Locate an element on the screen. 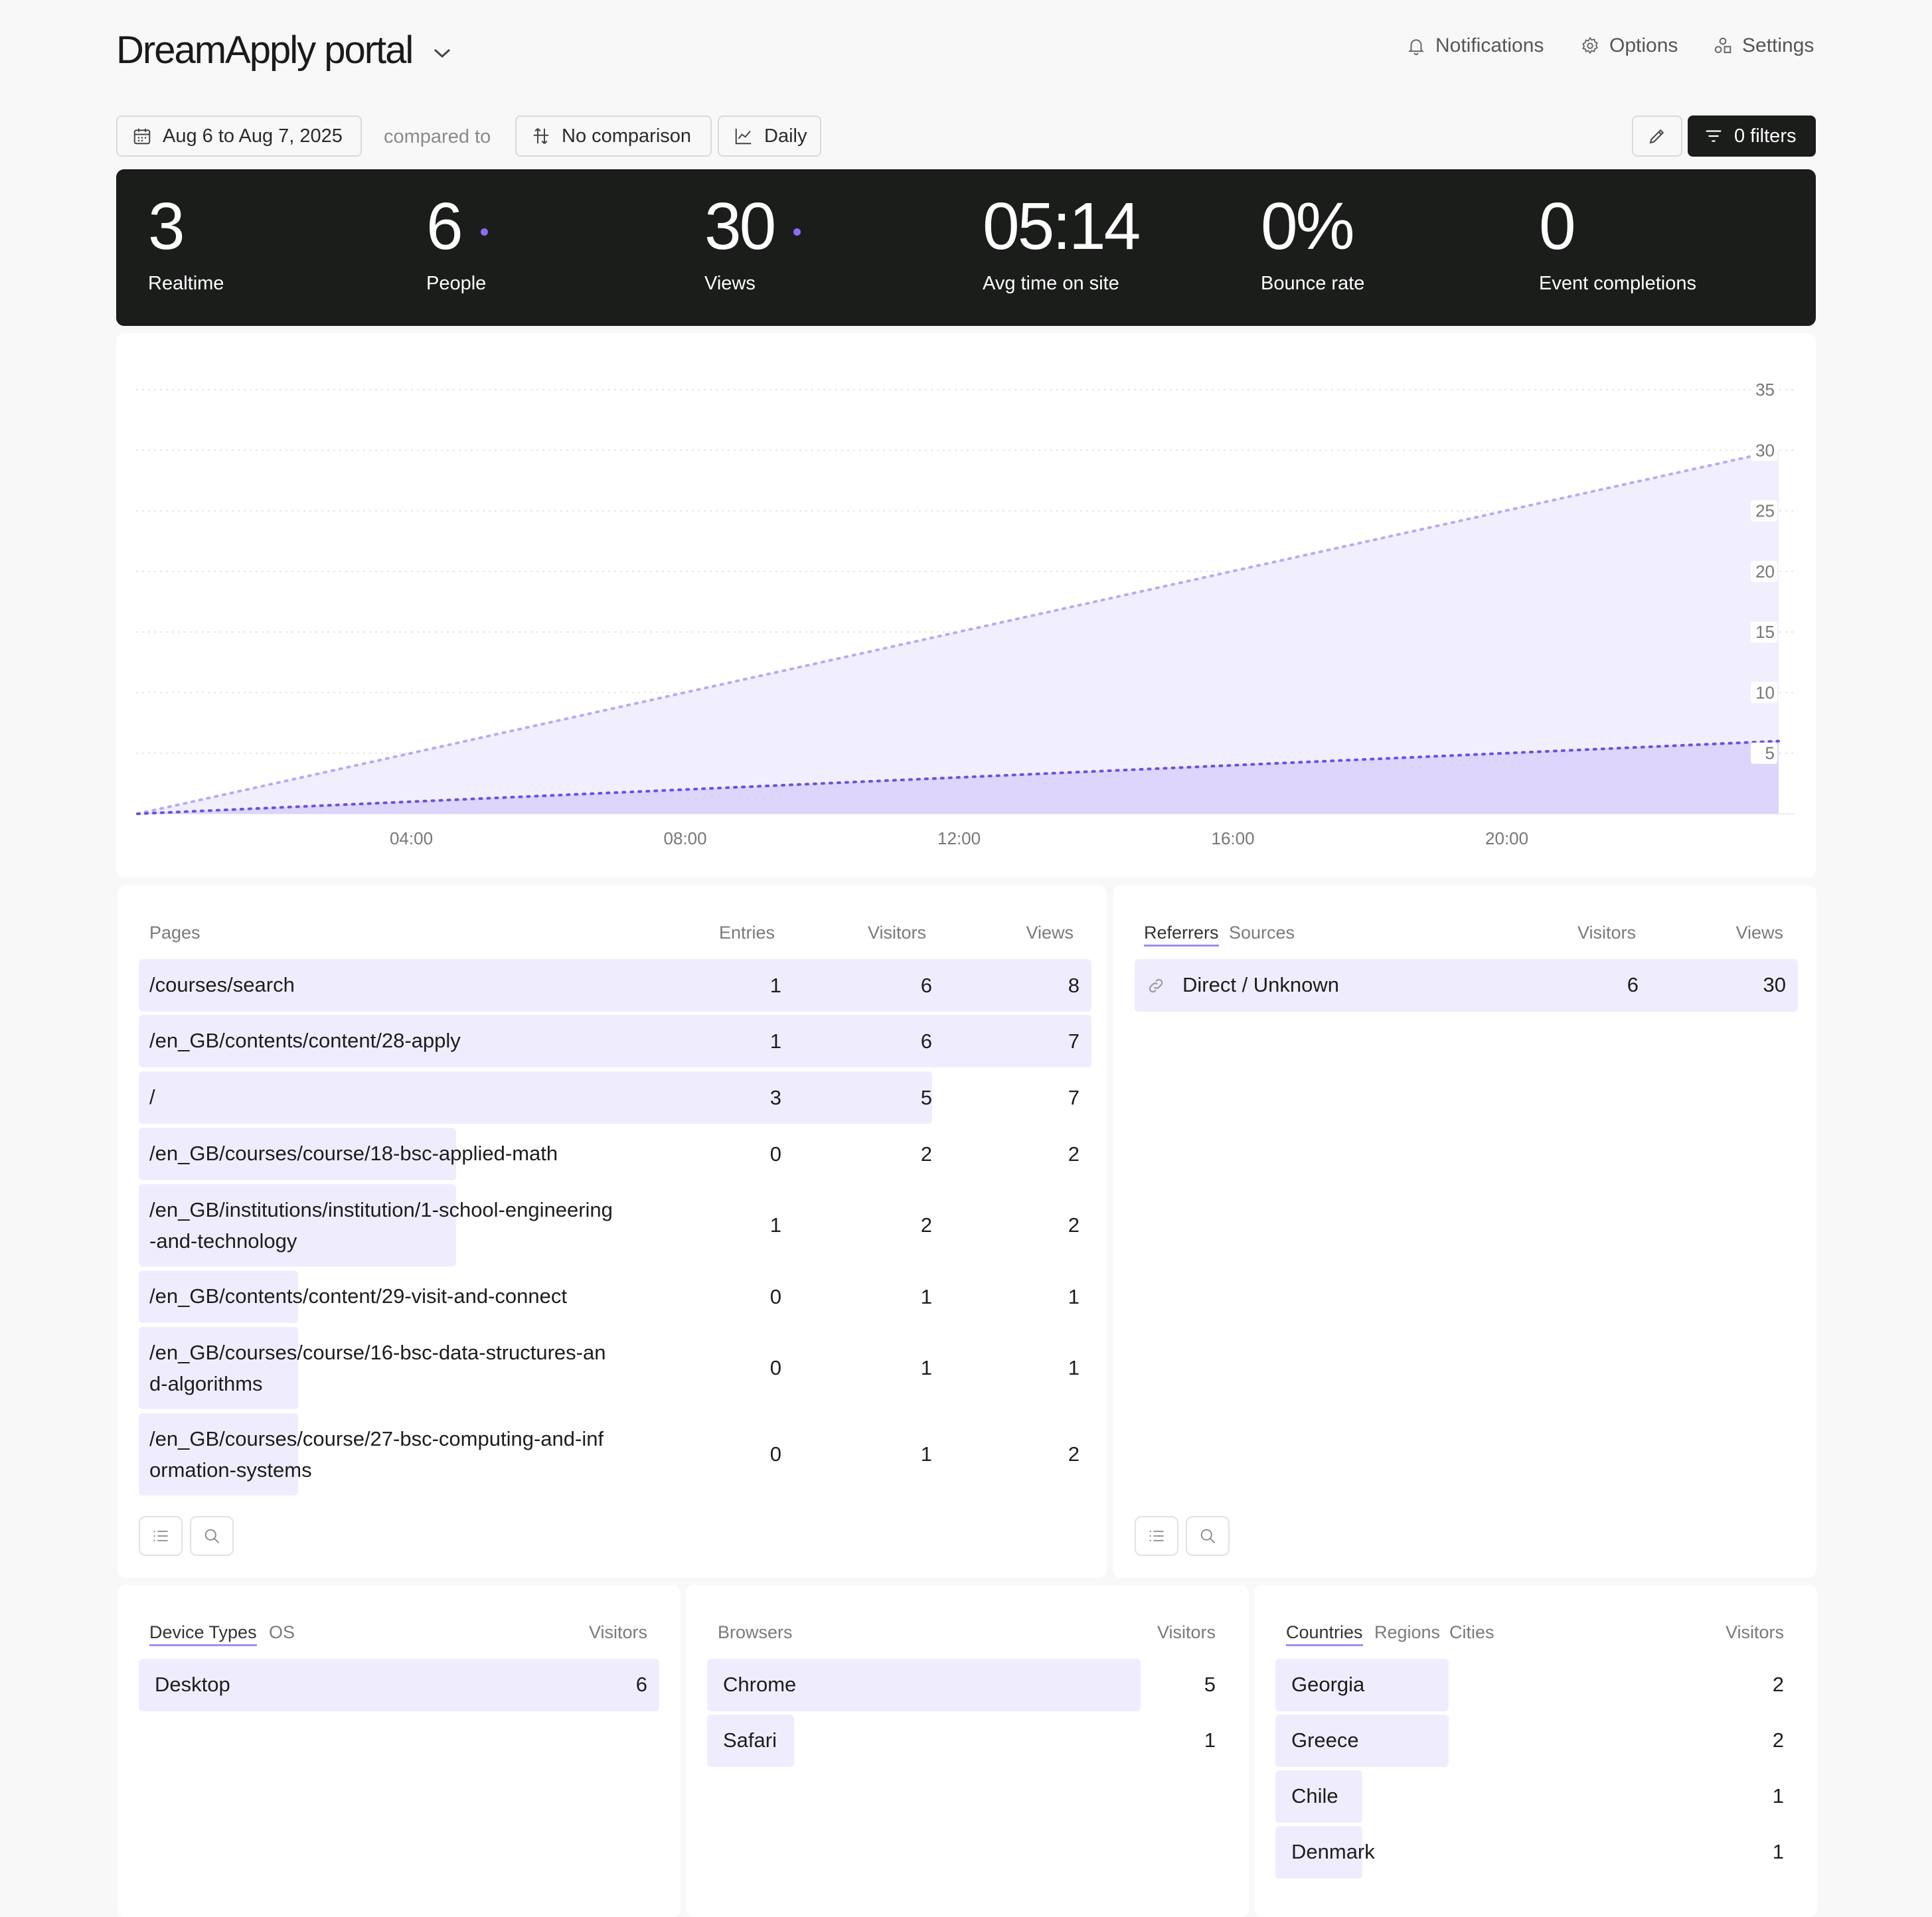 The width and height of the screenshot is (1932, 1917). stat-label: People is located at coordinates (456, 283).